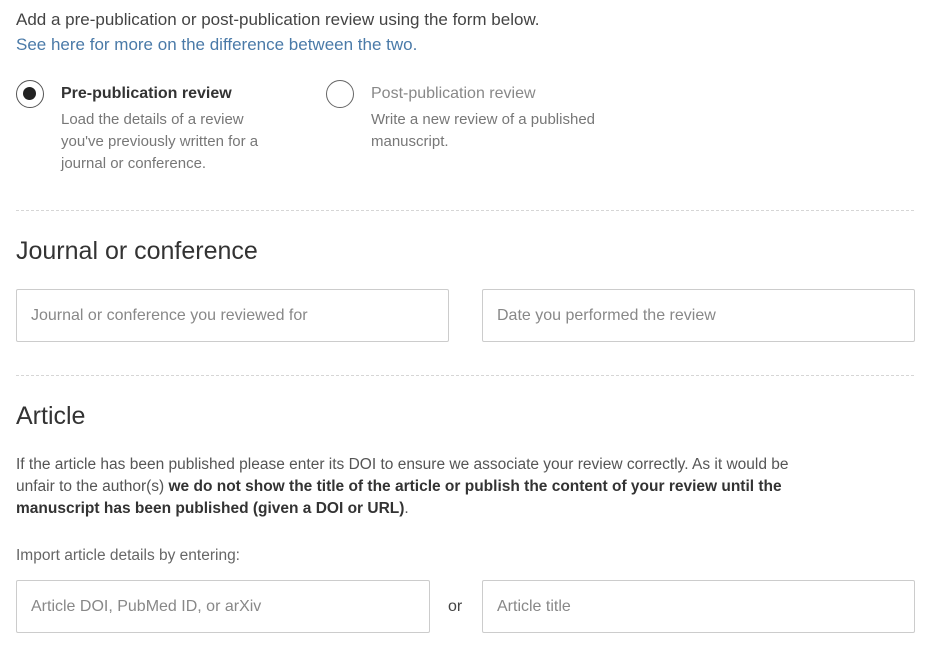 Image resolution: width=926 pixels, height=646 pixels. What do you see at coordinates (455, 606) in the screenshot?
I see `or-label: or` at bounding box center [455, 606].